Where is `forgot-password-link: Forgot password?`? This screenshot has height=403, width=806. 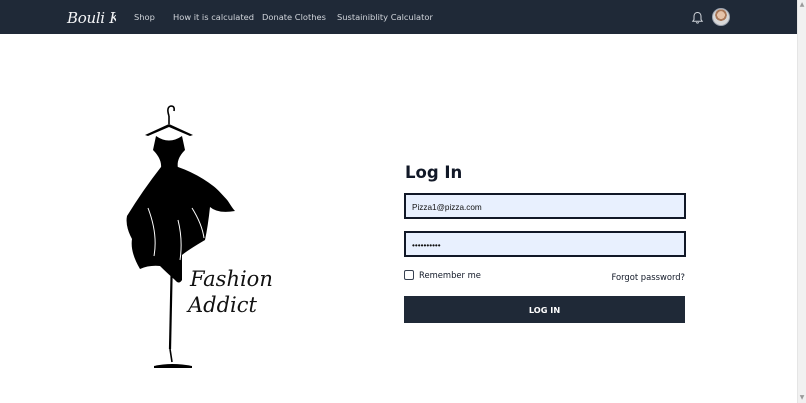
forgot-password-link: Forgot password? is located at coordinates (648, 277).